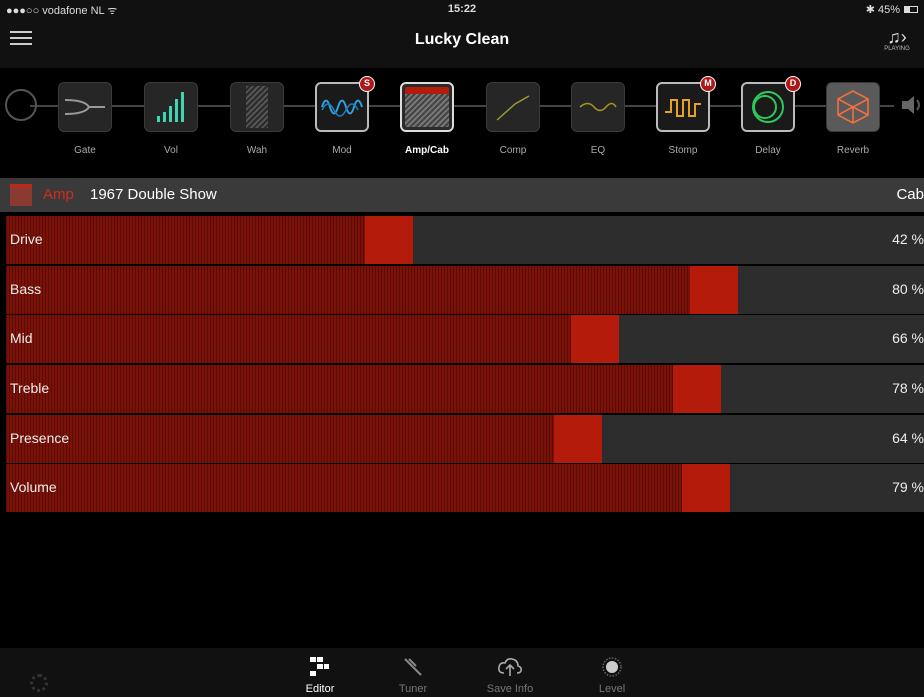 Image resolution: width=924 pixels, height=697 pixels. I want to click on presence-slider: Presence 64 %, so click(465, 438).